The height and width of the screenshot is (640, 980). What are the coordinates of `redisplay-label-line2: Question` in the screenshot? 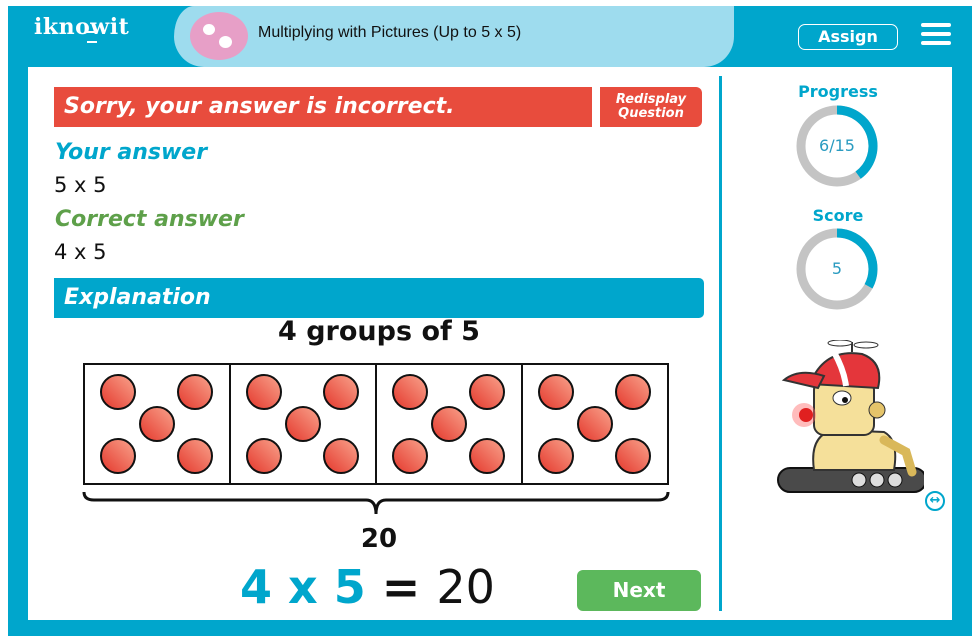 It's located at (651, 113).